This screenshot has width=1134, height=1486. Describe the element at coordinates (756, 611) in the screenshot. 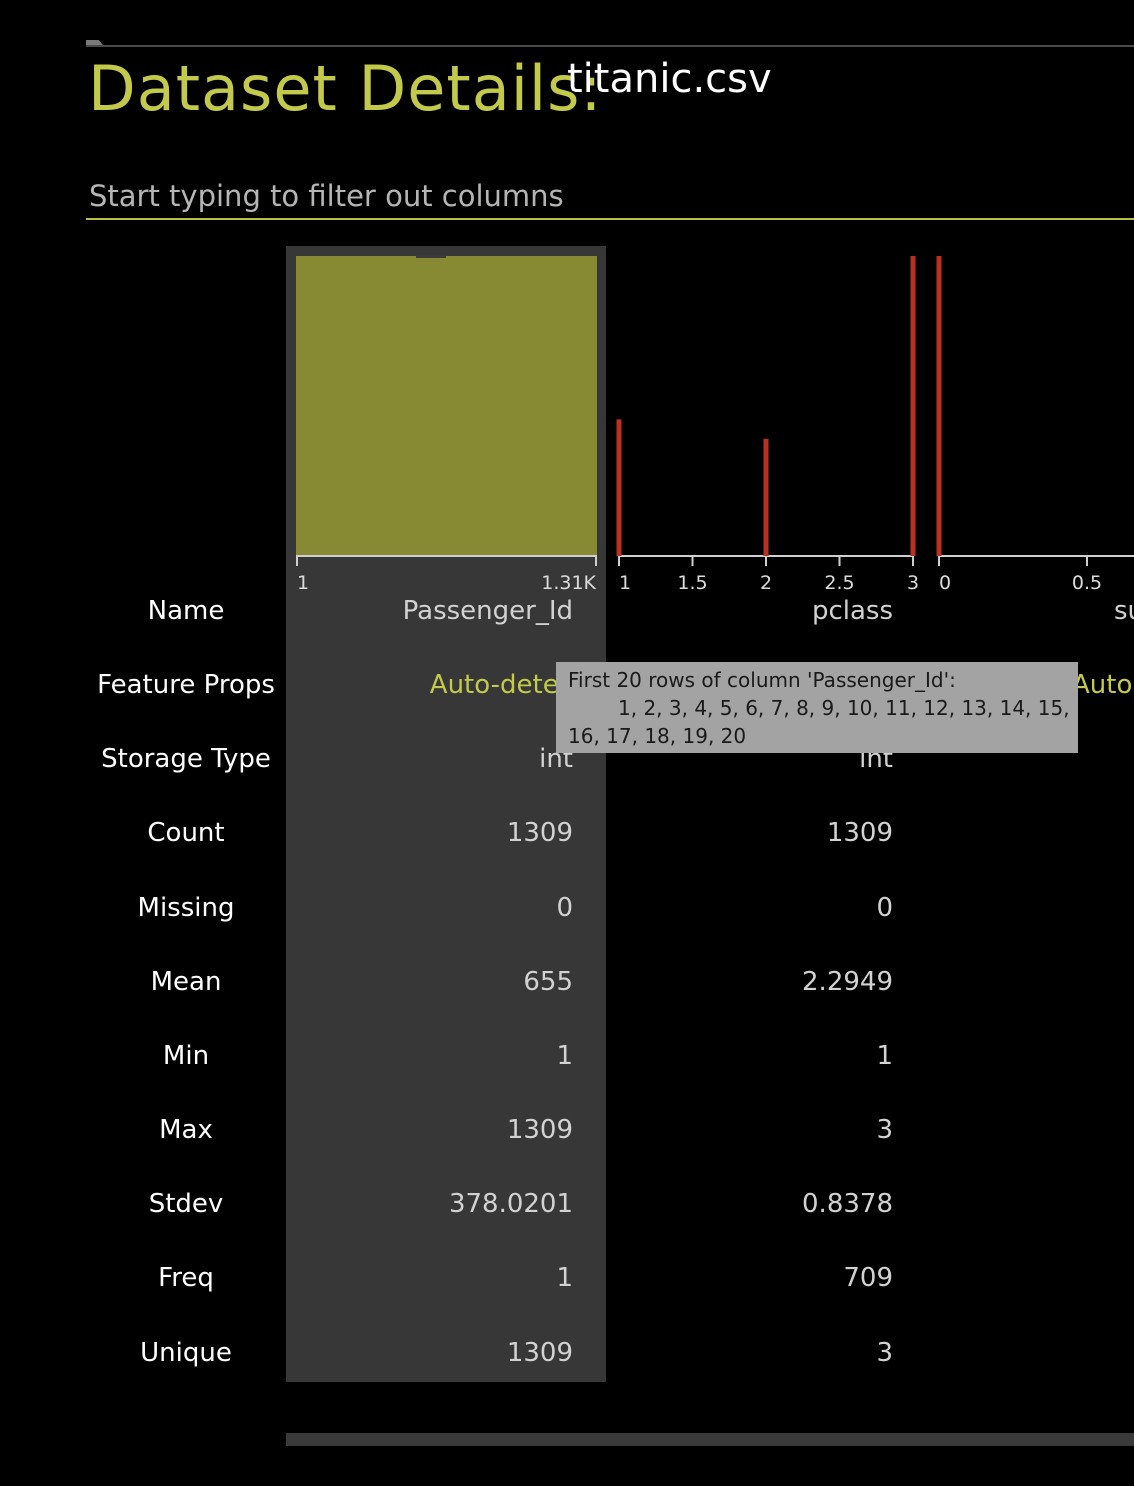

I see `column-name: pclass` at that location.